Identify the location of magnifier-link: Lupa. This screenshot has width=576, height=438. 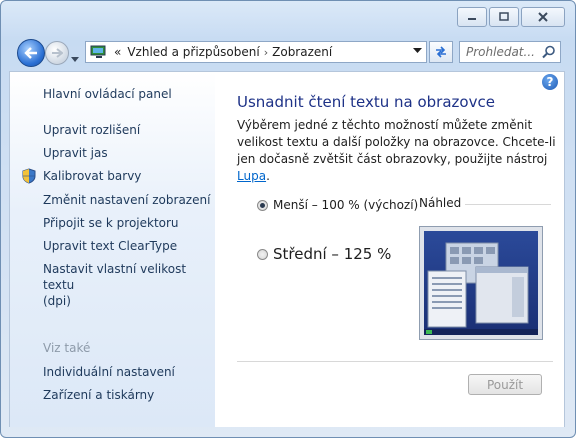
(251, 176).